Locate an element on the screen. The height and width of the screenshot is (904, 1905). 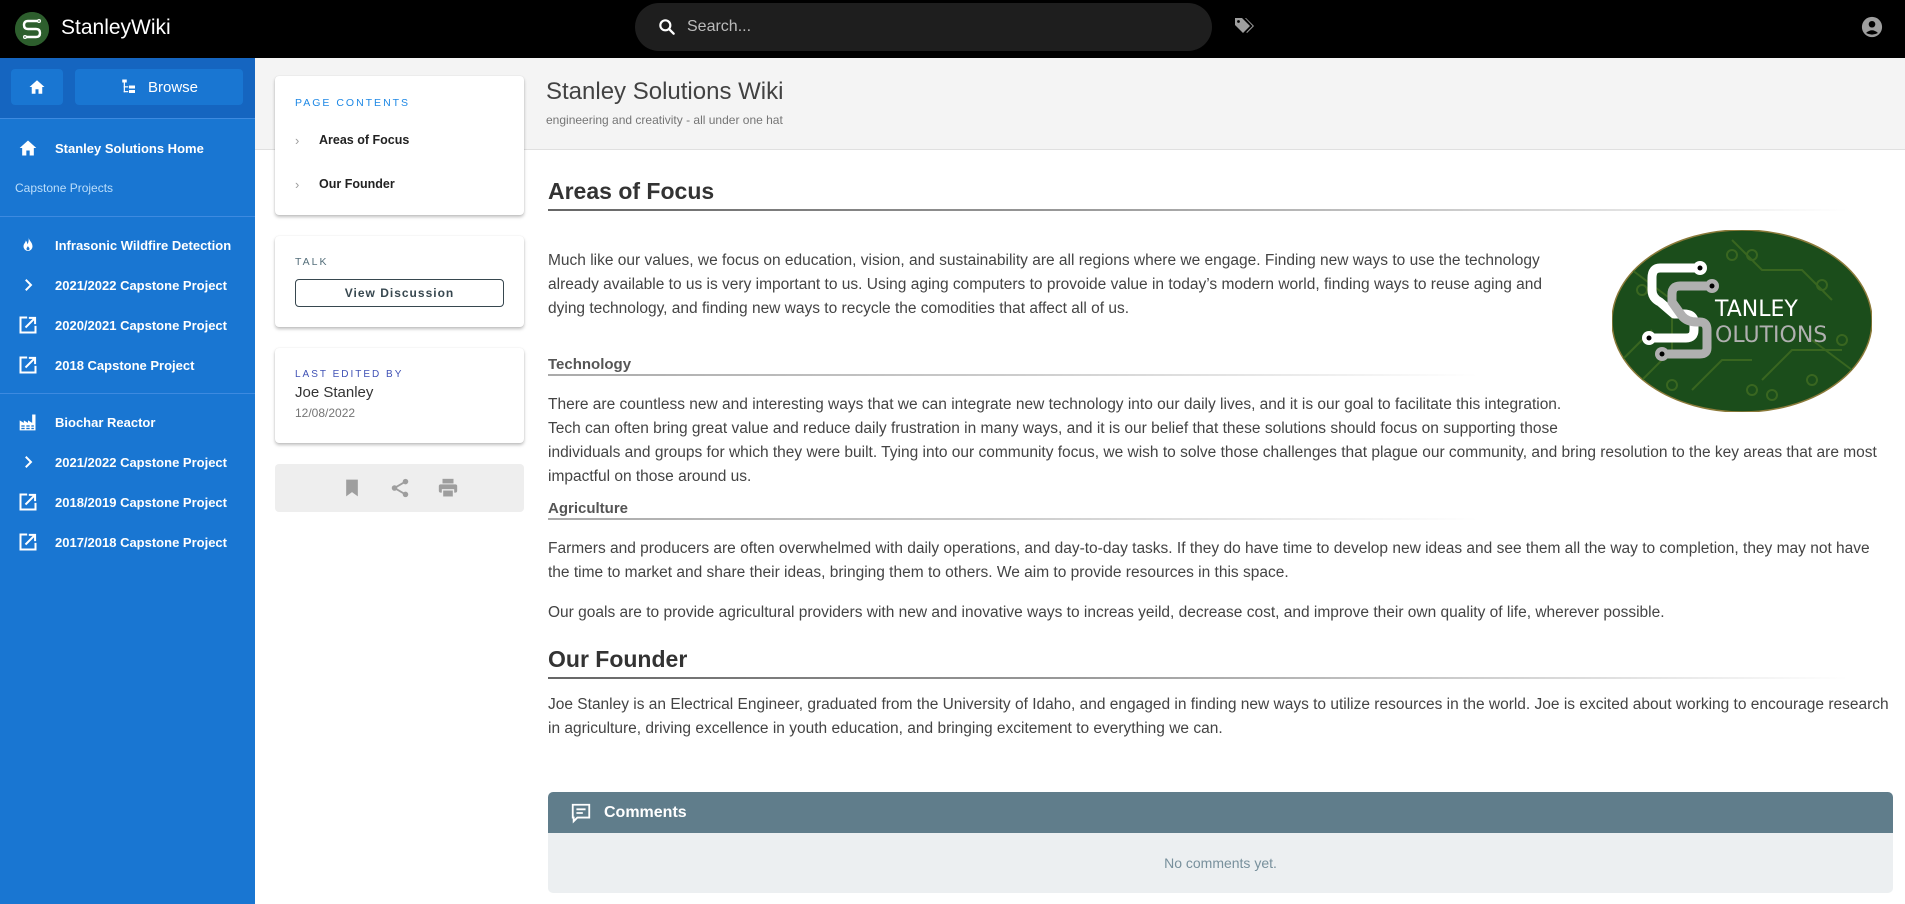
comment-text-icon is located at coordinates (581, 813).